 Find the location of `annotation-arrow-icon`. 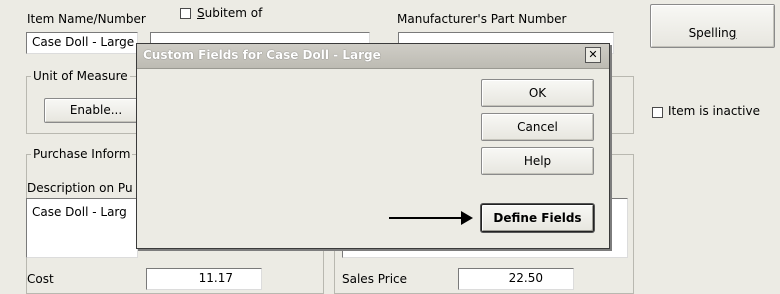

annotation-arrow-icon is located at coordinates (467, 218).